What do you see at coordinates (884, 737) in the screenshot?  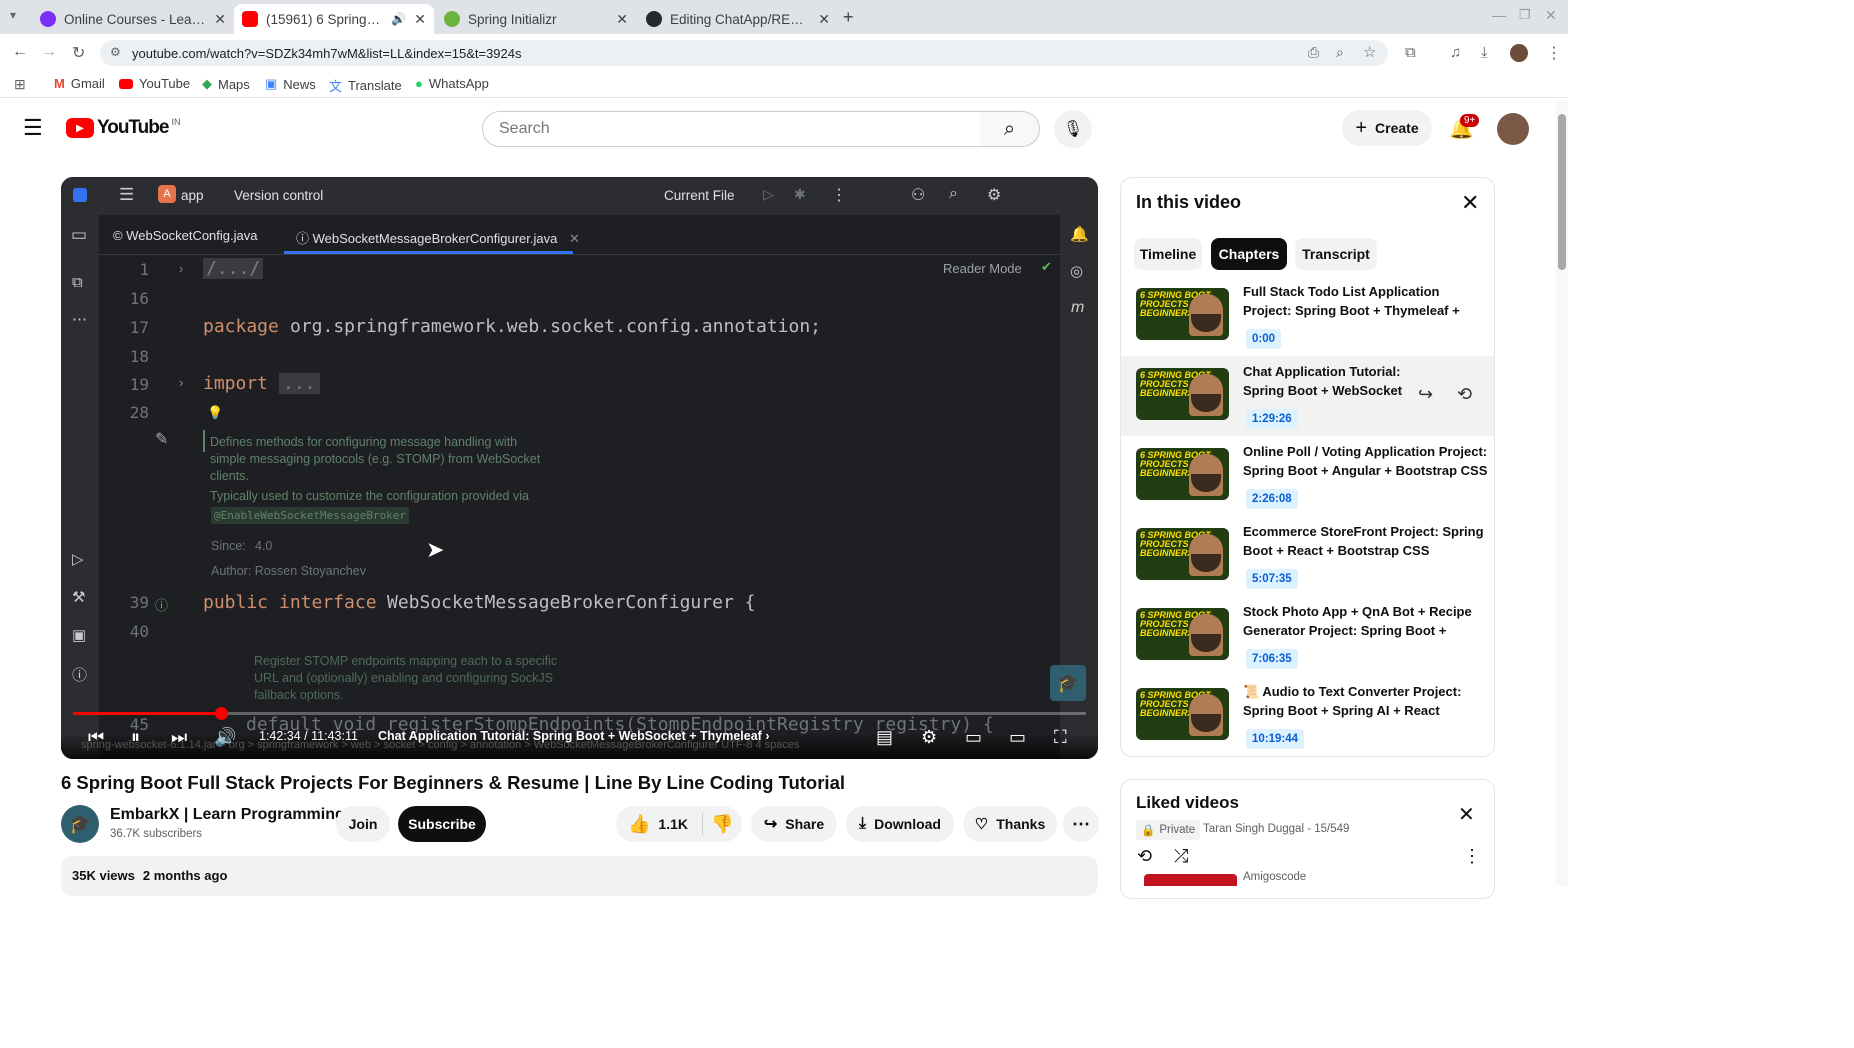 I see `subtitles-icon: ▤` at bounding box center [884, 737].